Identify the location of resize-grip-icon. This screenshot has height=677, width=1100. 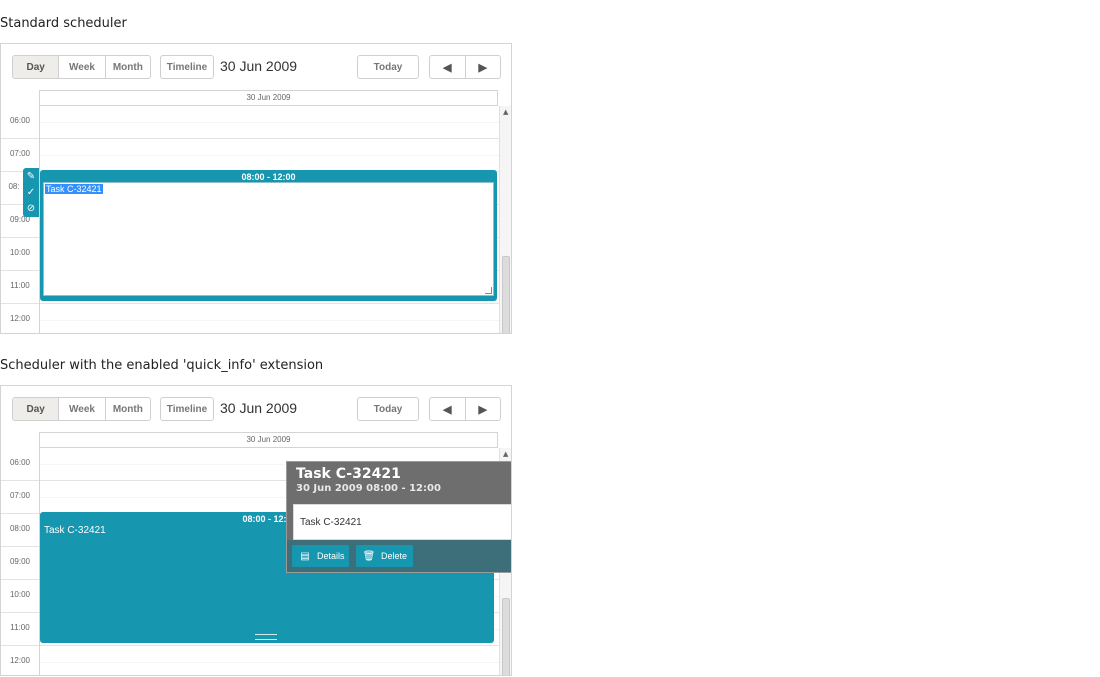
(488, 290).